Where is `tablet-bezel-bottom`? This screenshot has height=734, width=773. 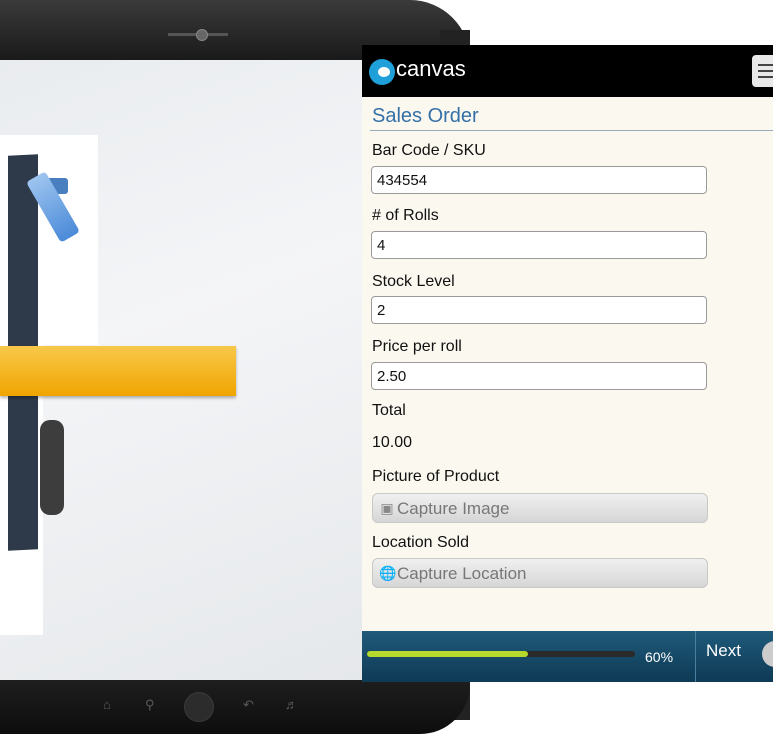 tablet-bezel-bottom is located at coordinates (235, 707).